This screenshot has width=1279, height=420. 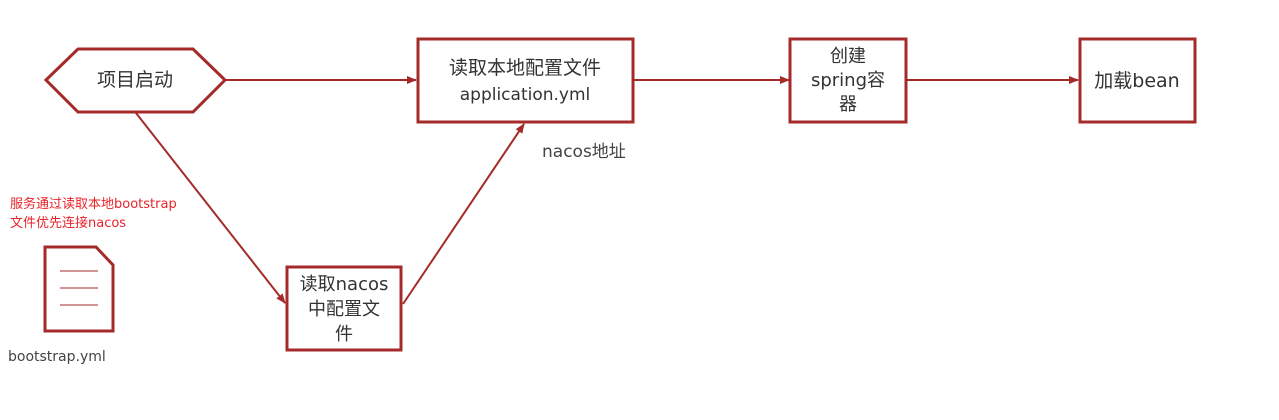 I want to click on read-nacos-config-line1: 读取nacos, so click(x=344, y=284).